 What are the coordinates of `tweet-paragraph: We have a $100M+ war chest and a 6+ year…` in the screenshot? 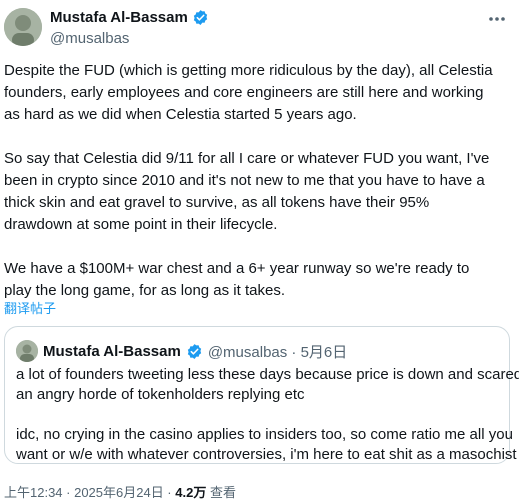 It's located at (237, 279).